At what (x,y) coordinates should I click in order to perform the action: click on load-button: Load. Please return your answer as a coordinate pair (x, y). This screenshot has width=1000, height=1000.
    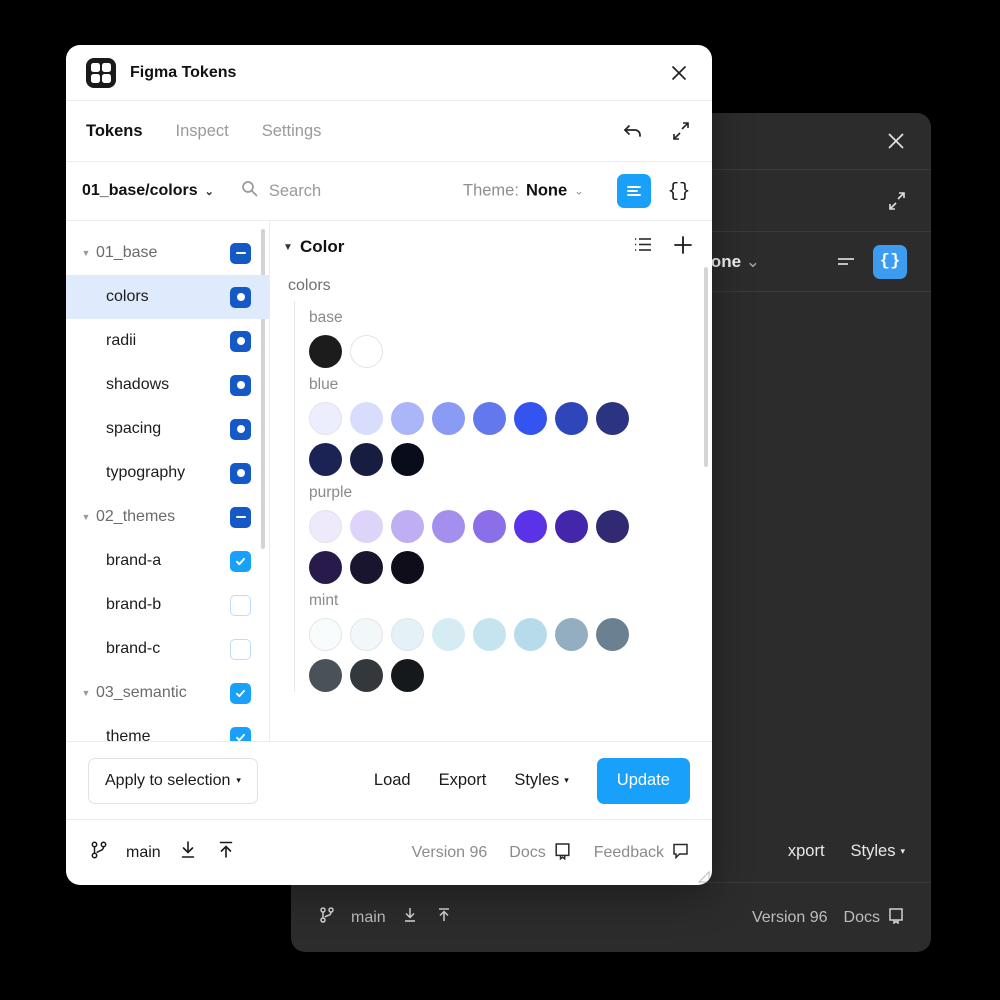
    Looking at the image, I should click on (392, 780).